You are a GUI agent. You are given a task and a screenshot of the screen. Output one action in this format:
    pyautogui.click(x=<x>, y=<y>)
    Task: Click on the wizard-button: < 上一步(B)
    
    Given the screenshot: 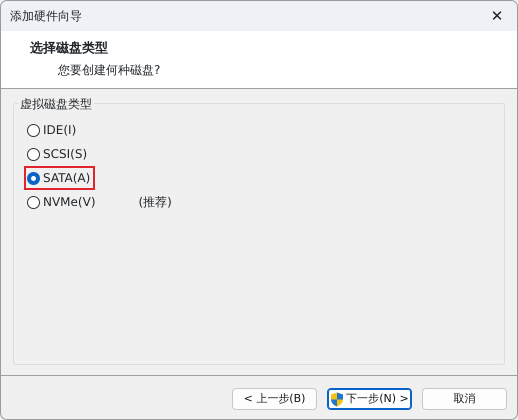 What is the action you would take?
    pyautogui.click(x=274, y=399)
    